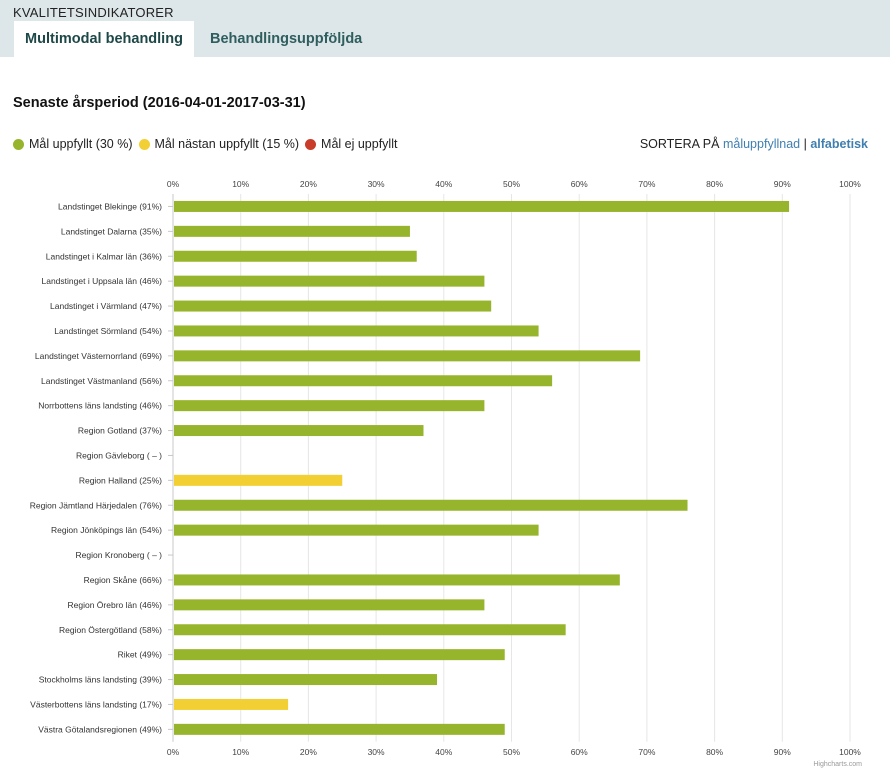 The height and width of the screenshot is (768, 890). I want to click on x-tick-label-bottom: 60%, so click(579, 752).